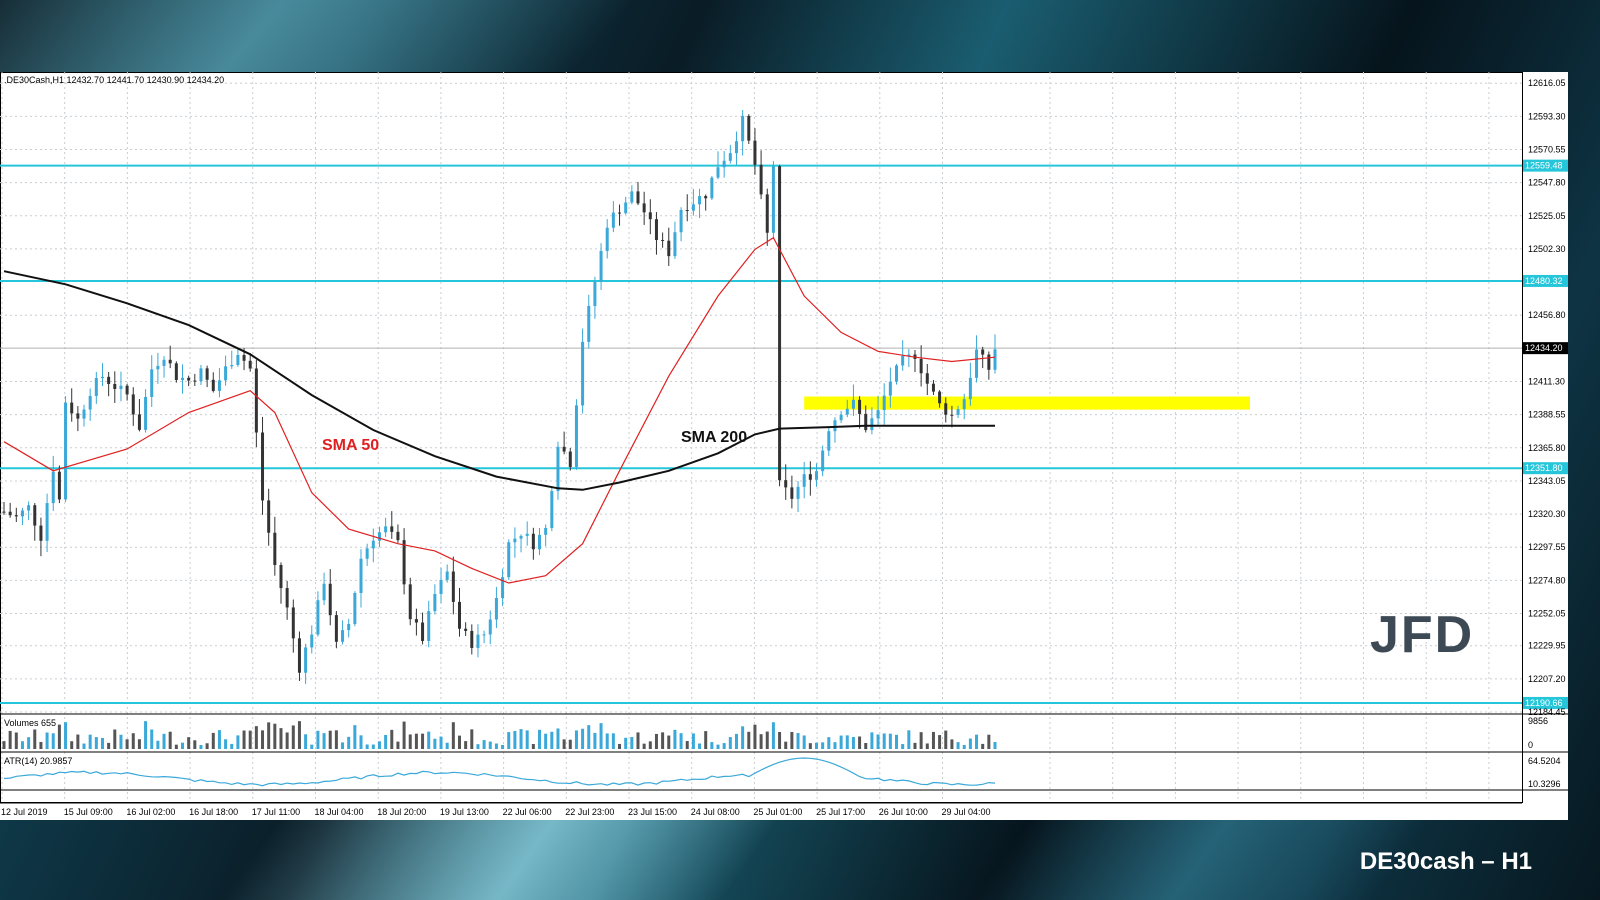 The width and height of the screenshot is (1600, 900). Describe the element at coordinates (1530, 745) in the screenshot. I see `panel-tick-label: 0` at that location.